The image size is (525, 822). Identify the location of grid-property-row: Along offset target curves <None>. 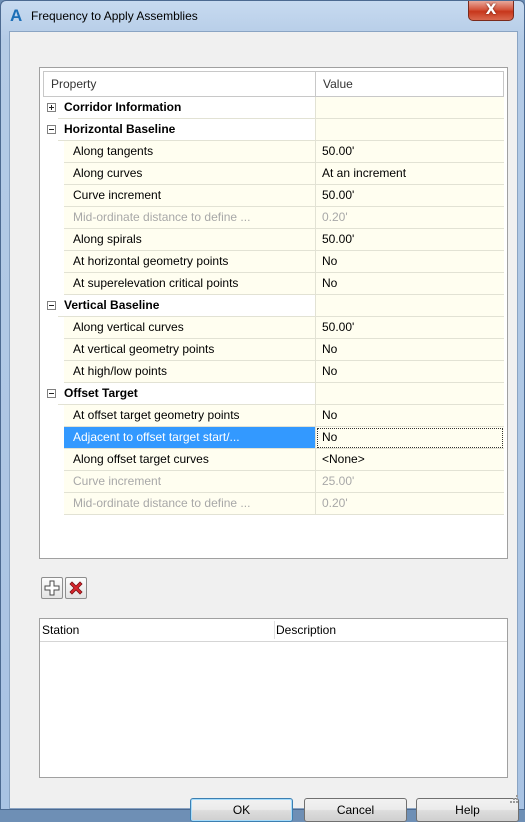
(274, 460).